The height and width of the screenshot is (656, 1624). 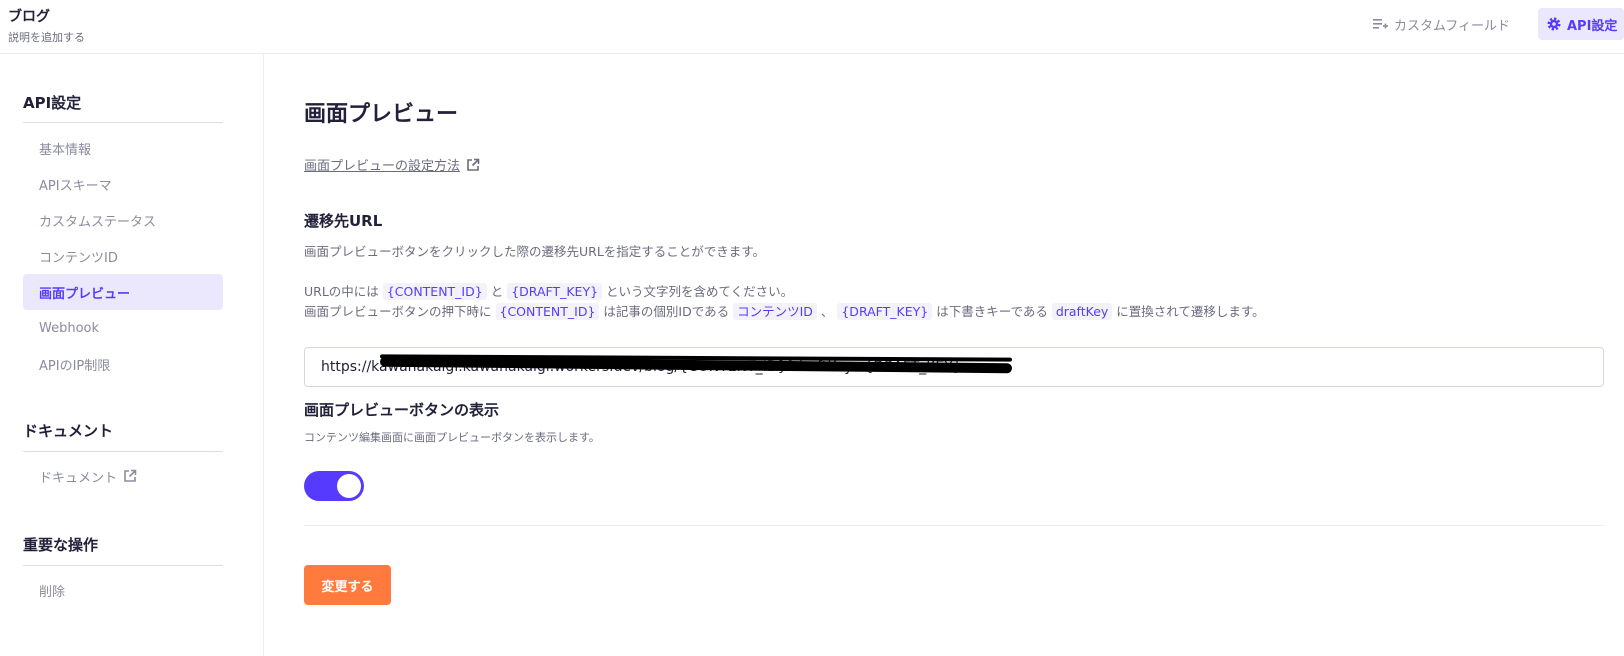 I want to click on note-text: と, so click(x=497, y=291).